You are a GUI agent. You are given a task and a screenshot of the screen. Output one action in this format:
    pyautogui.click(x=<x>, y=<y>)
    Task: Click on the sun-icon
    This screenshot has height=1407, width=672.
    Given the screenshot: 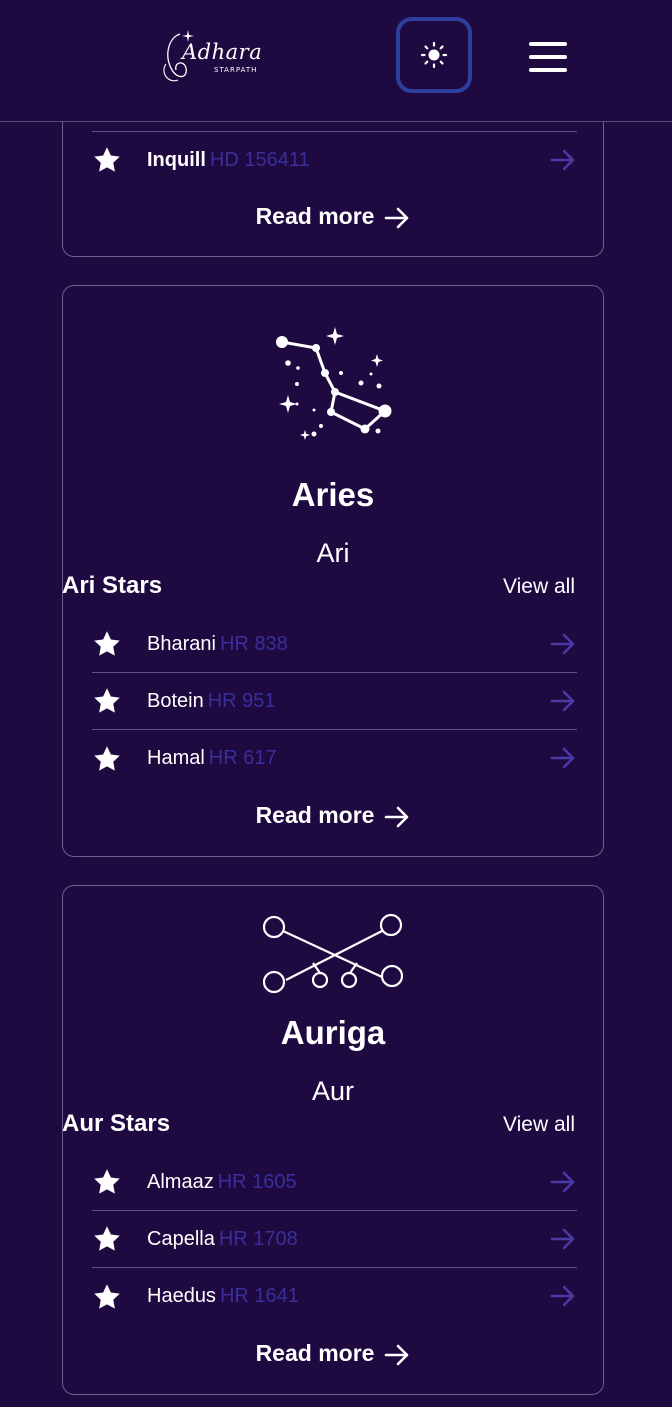 What is the action you would take?
    pyautogui.click(x=434, y=55)
    